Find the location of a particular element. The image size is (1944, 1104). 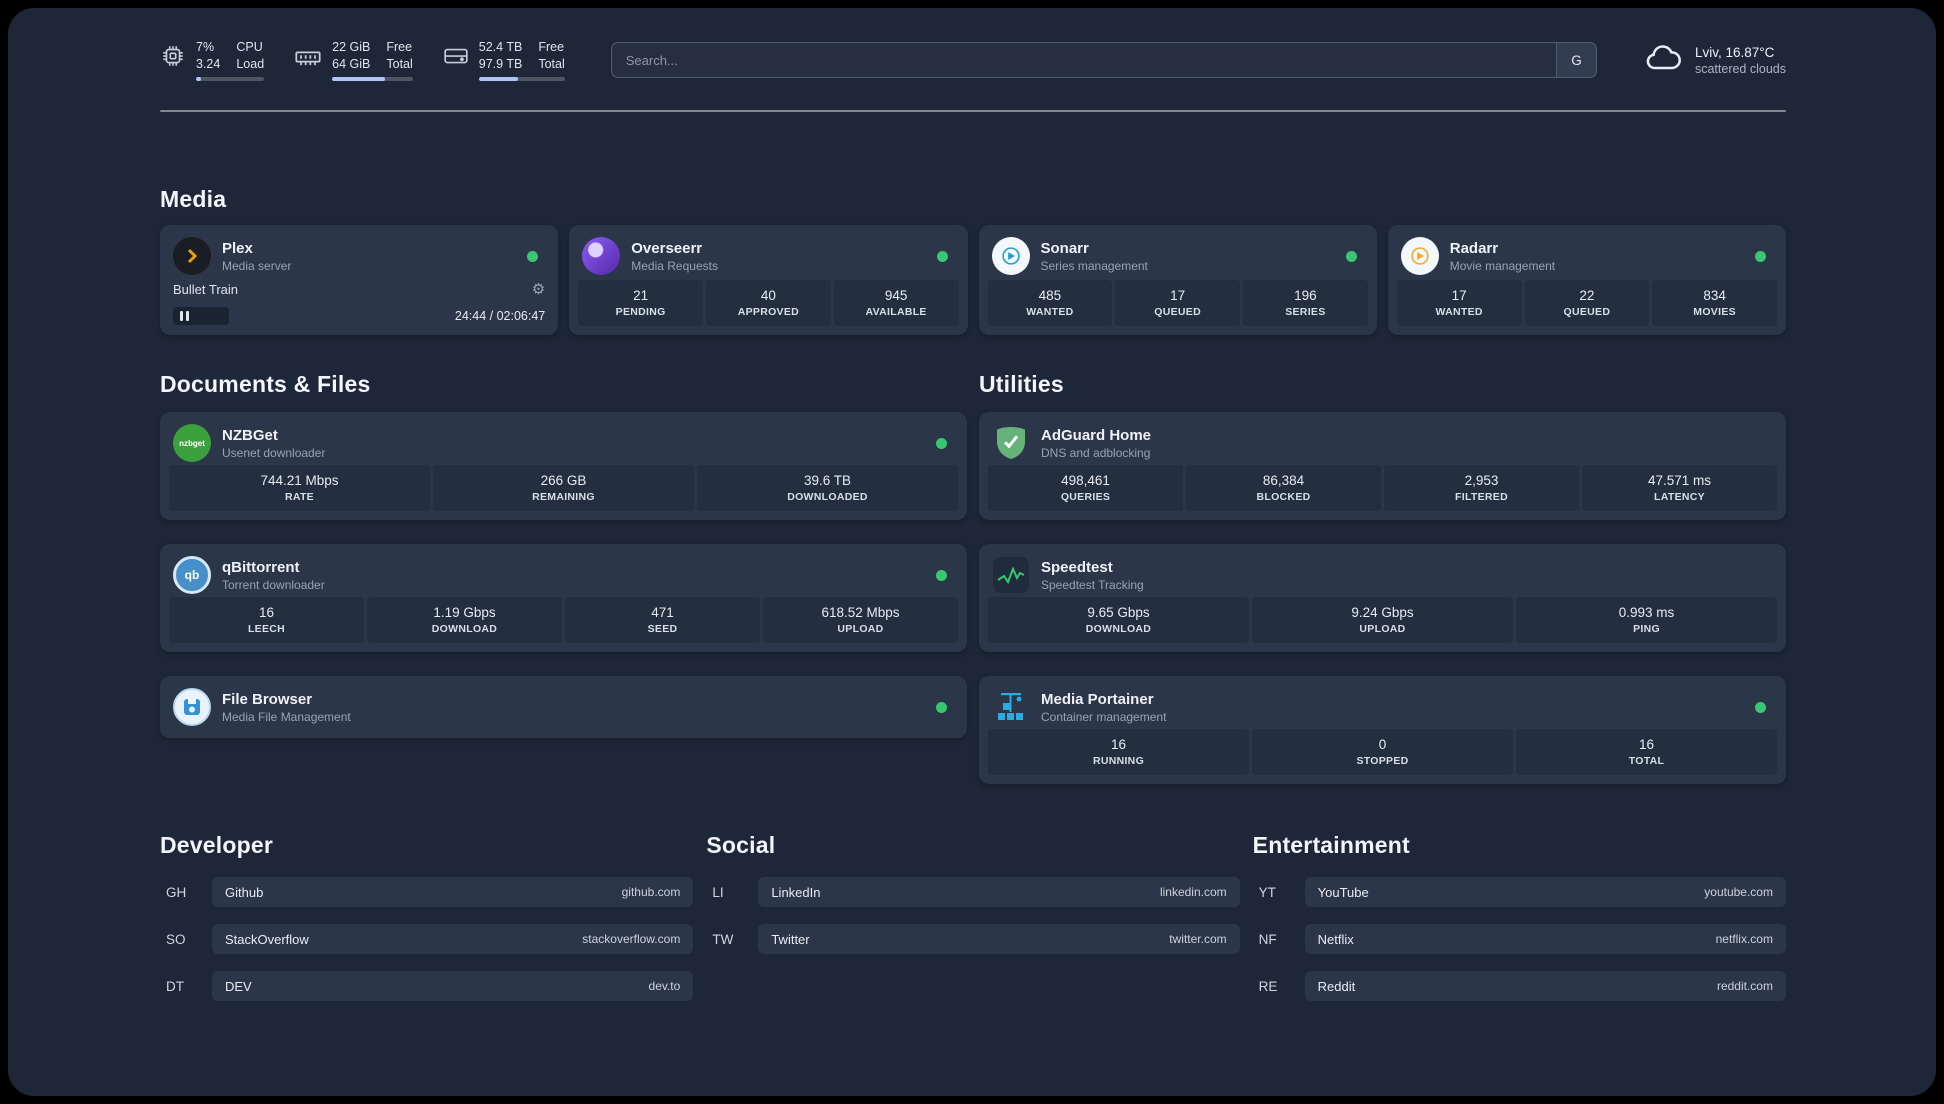

service-name: Sonarr is located at coordinates (1064, 248).